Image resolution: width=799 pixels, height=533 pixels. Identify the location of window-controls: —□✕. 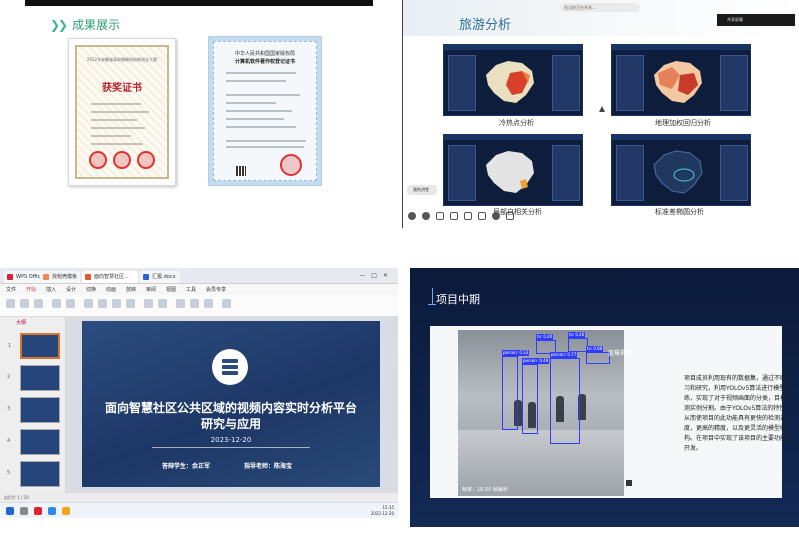
(376, 275).